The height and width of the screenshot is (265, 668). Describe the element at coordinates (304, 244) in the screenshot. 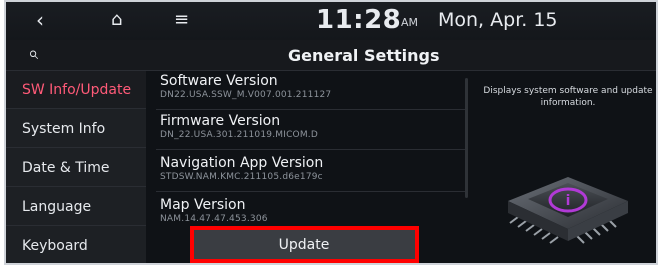

I see `highlight-box` at that location.